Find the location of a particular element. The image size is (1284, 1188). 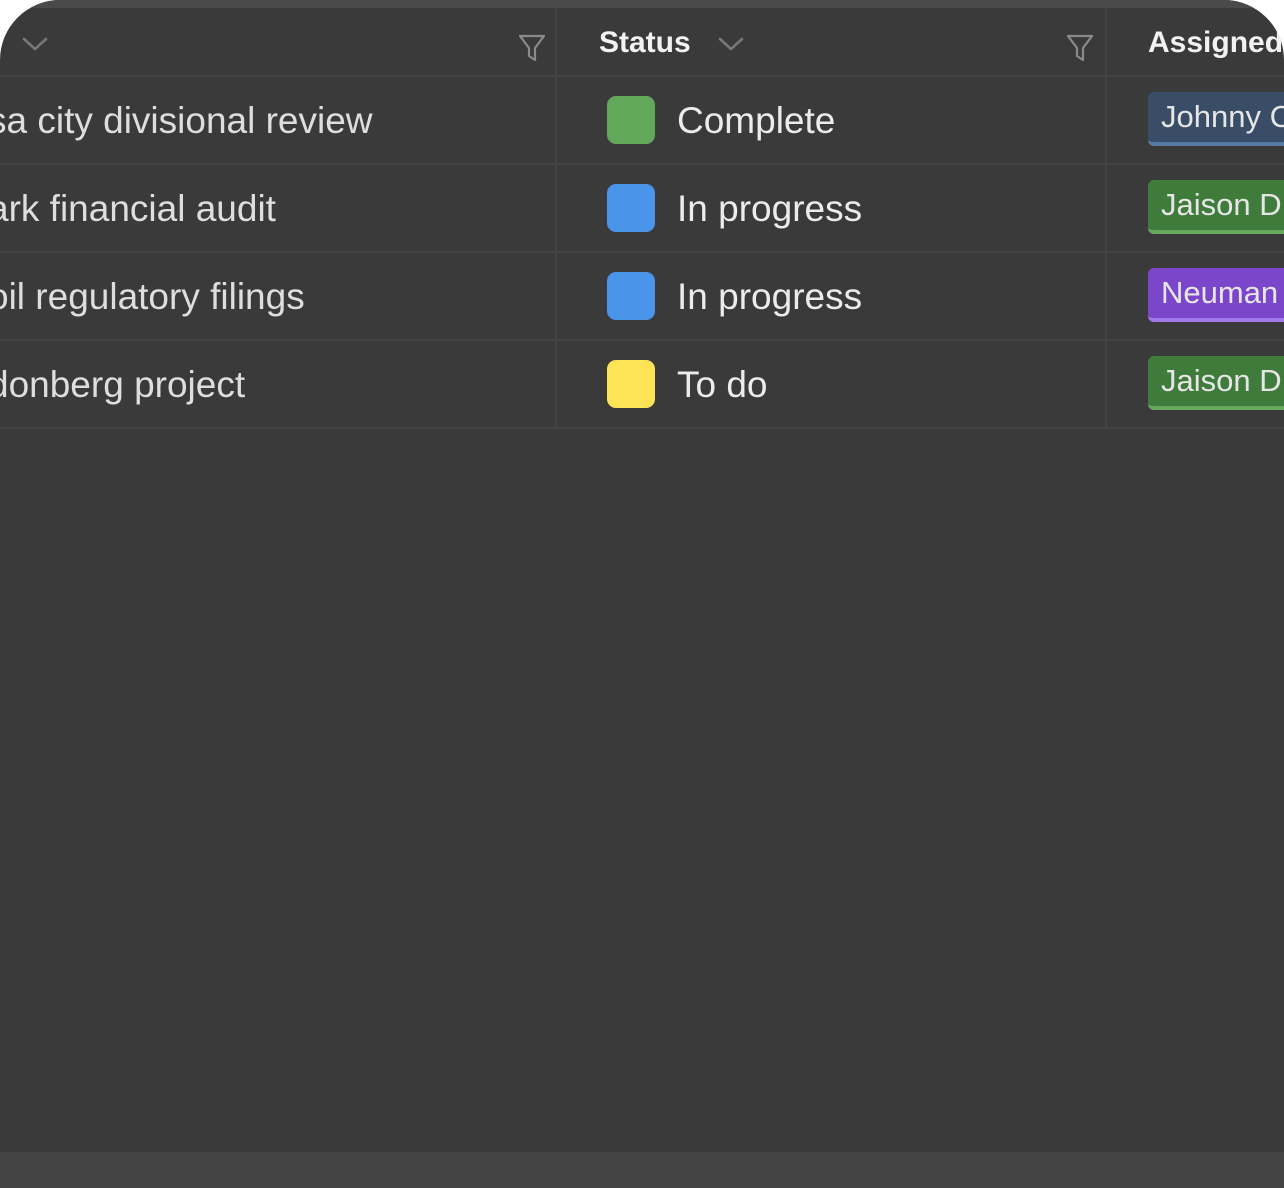

table-row: donberg project To do Jaison D is located at coordinates (642, 385).